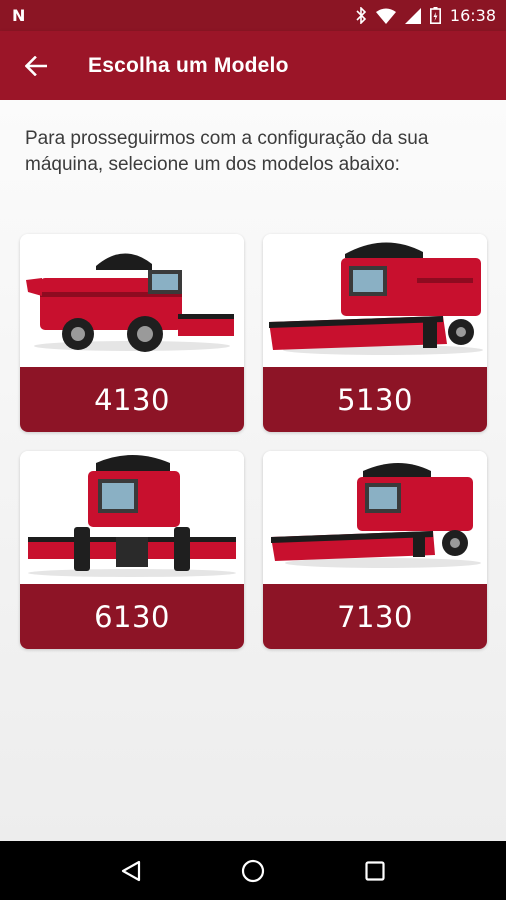 This screenshot has height=900, width=506. What do you see at coordinates (385, 16) in the screenshot?
I see `wifi-icon` at bounding box center [385, 16].